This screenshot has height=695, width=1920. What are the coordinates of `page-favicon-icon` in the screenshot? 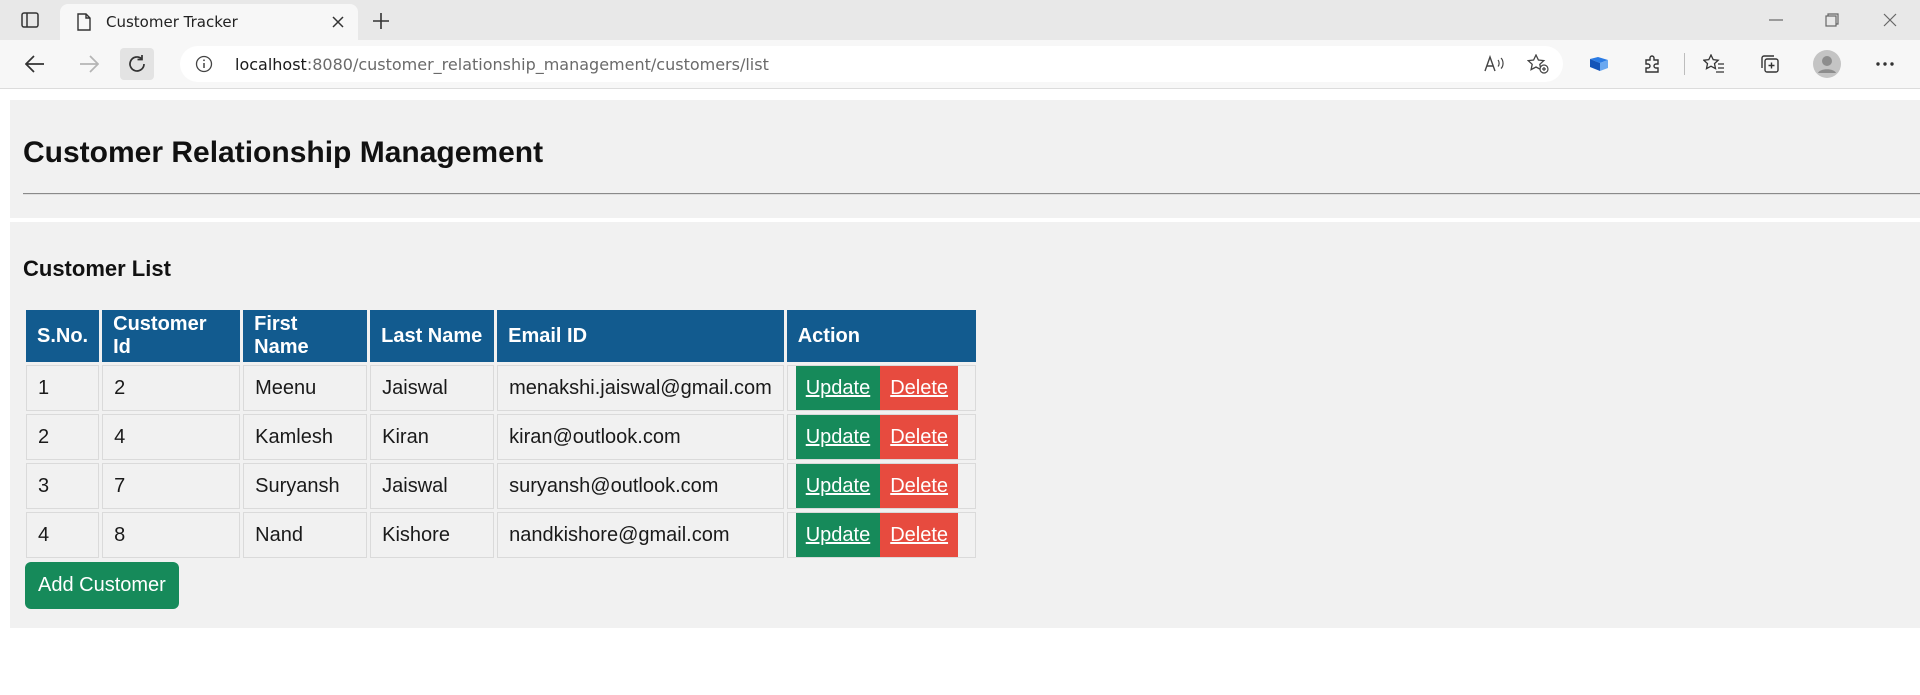 It's located at (84, 22).